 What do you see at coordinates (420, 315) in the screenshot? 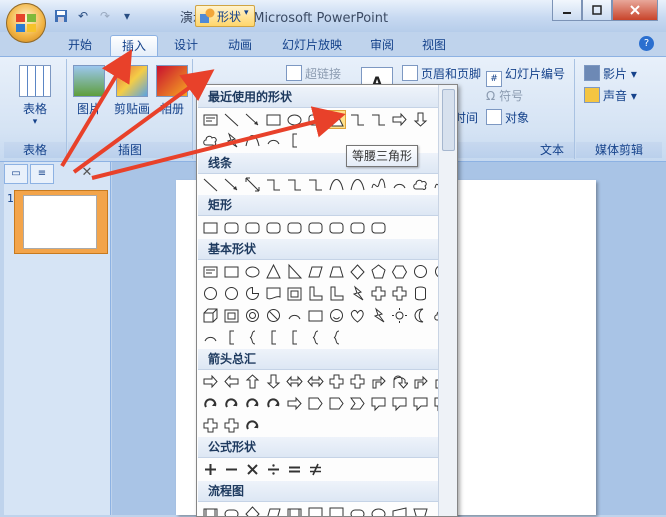
I see `moon-shape-icon` at bounding box center [420, 315].